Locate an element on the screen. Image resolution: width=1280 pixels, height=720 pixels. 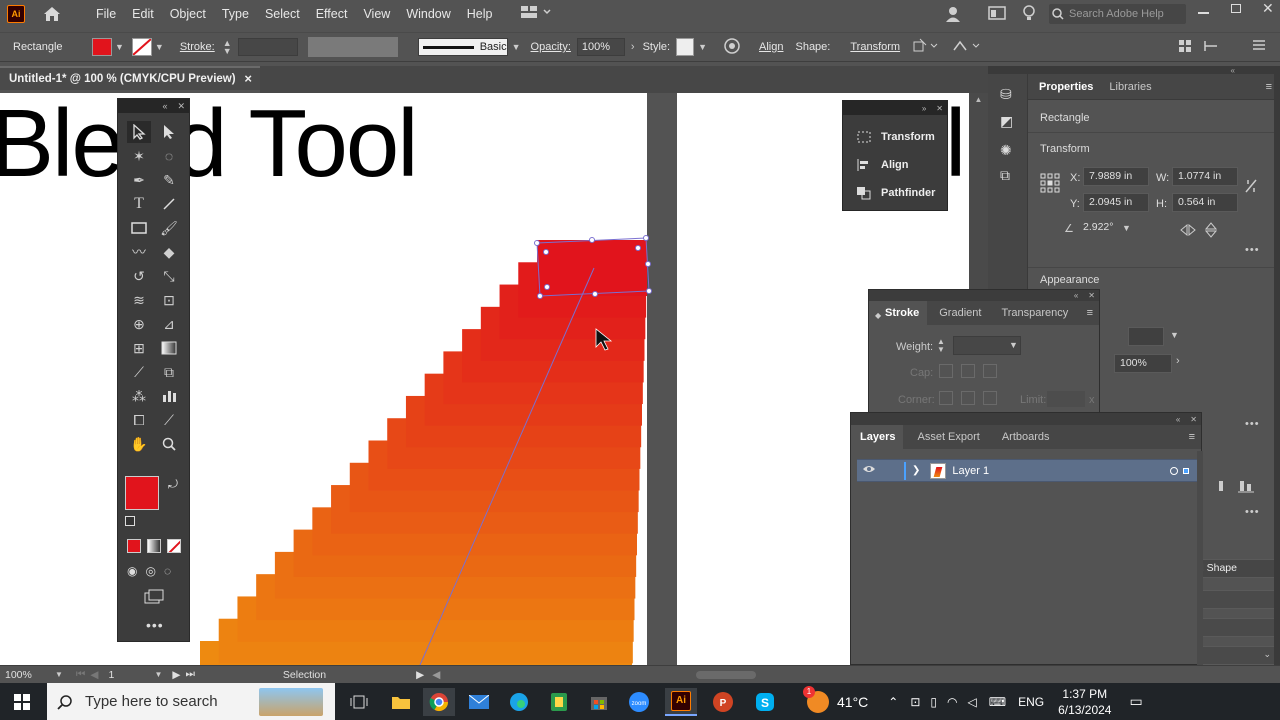
edit-toolbar-more-icon: ••• is located at coordinates (155, 625).